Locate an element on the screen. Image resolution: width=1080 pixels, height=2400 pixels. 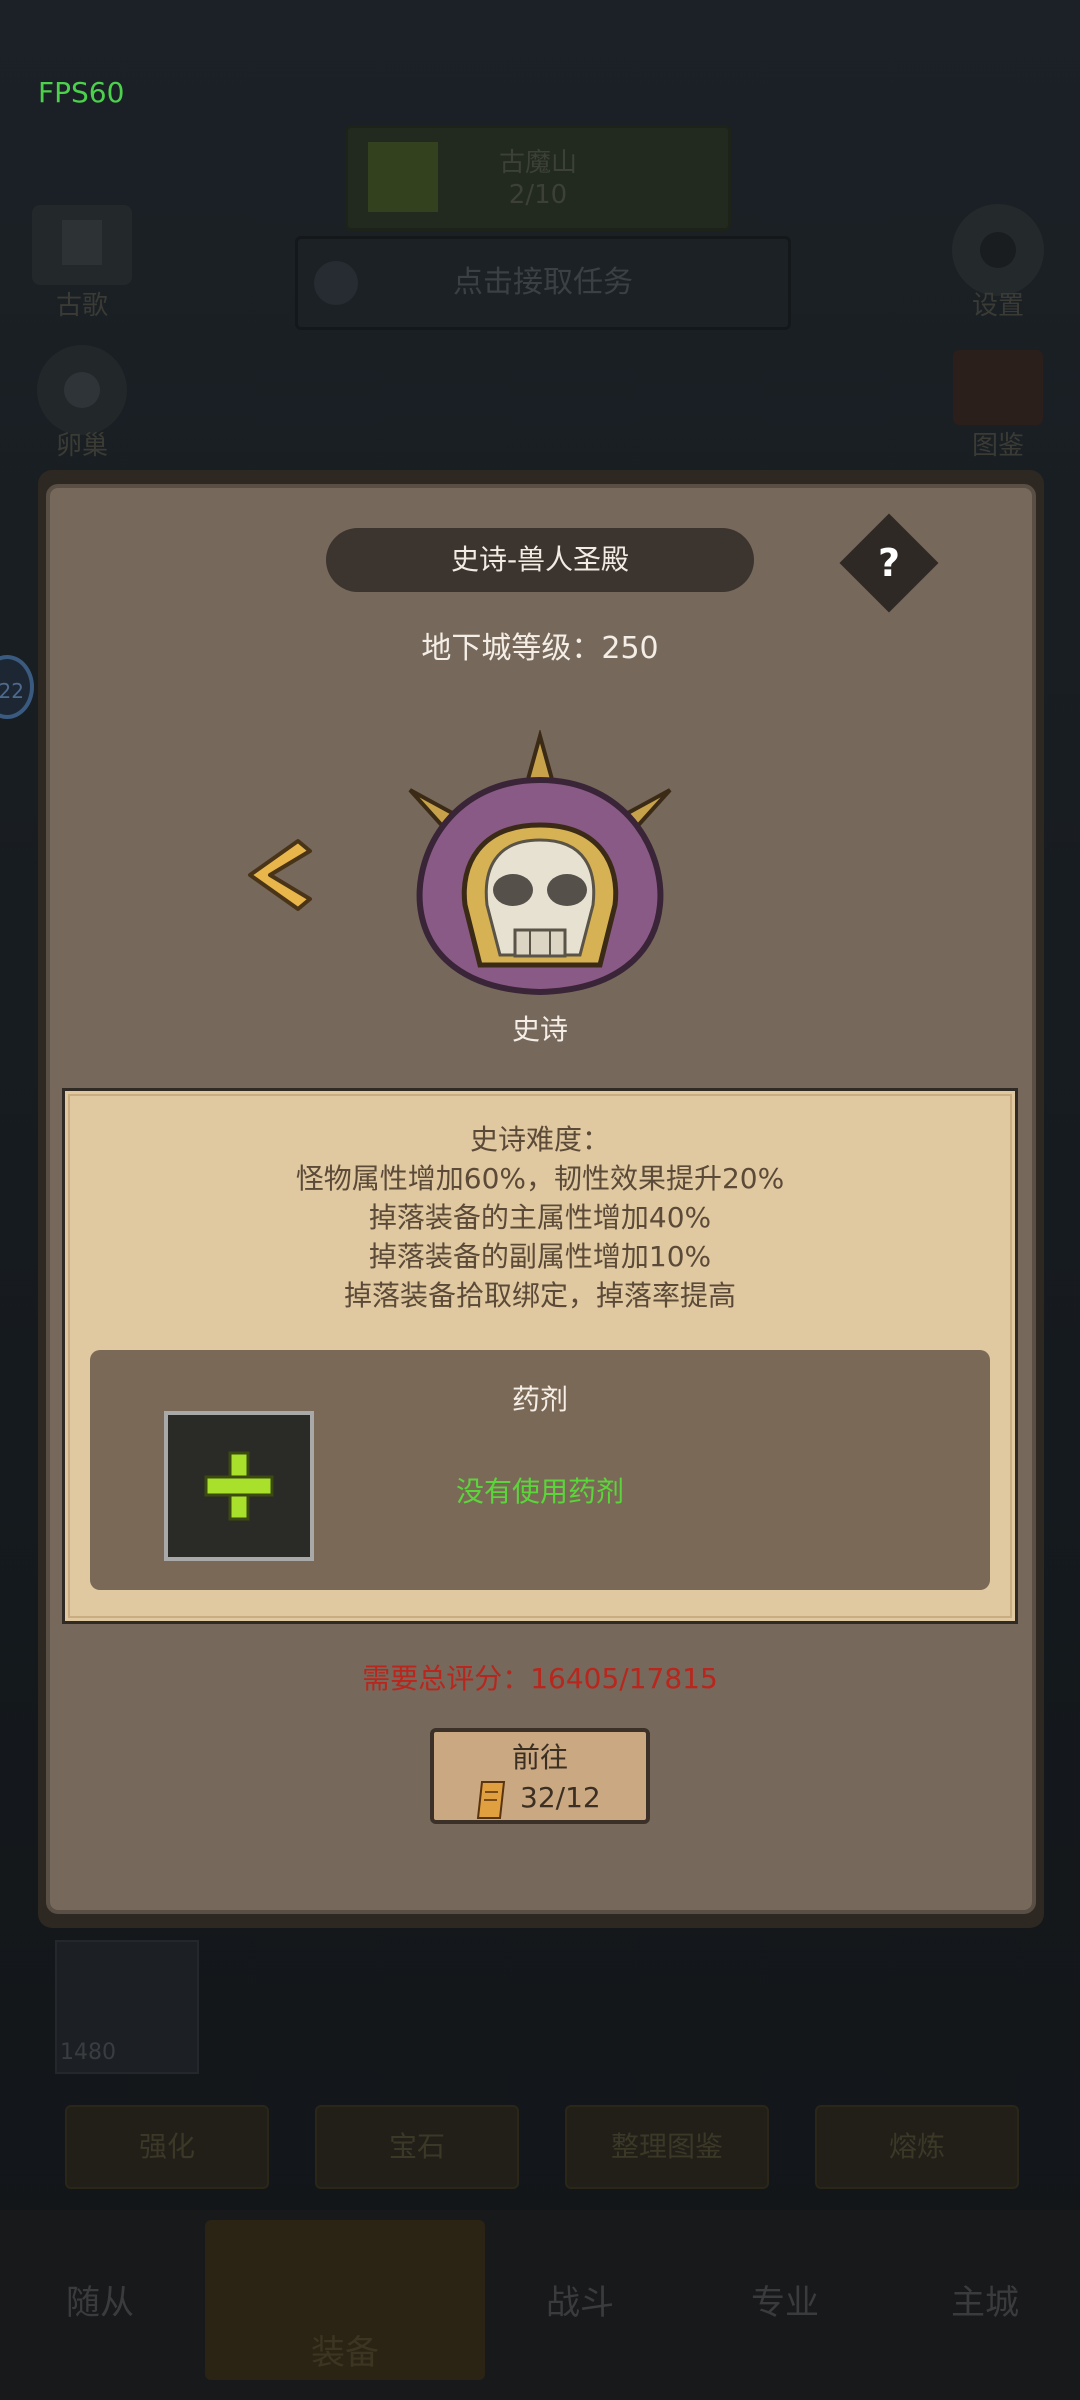
difficulty-tier-label: 史诗 is located at coordinates (539, 1029).